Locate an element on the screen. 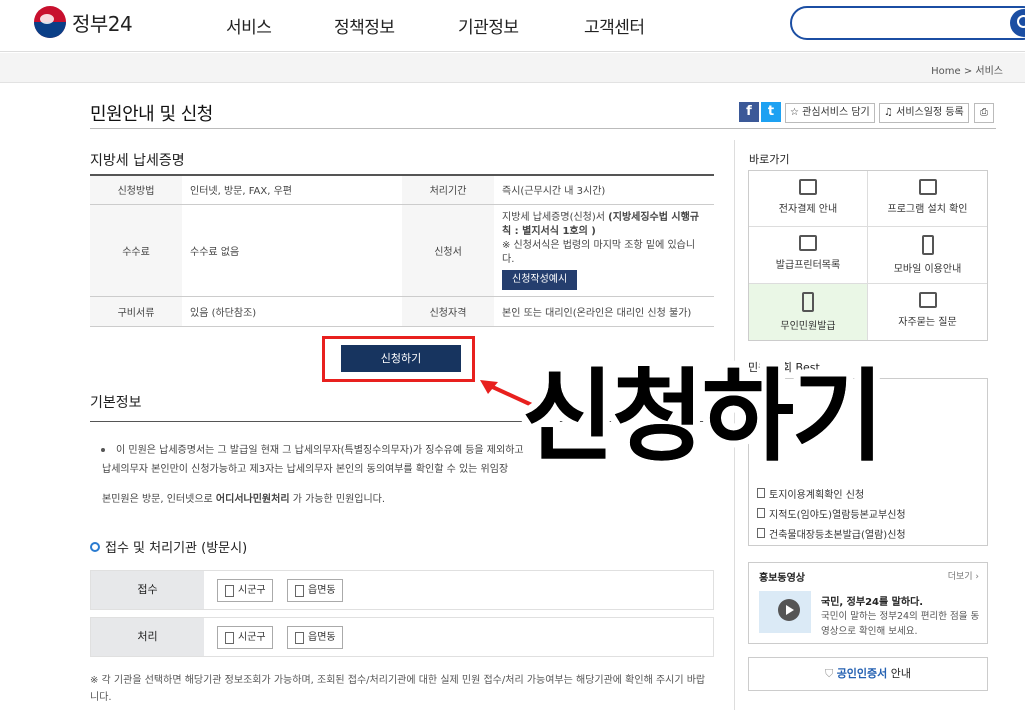  favorite-button: ☆ 관심서비스 담기 is located at coordinates (830, 113).